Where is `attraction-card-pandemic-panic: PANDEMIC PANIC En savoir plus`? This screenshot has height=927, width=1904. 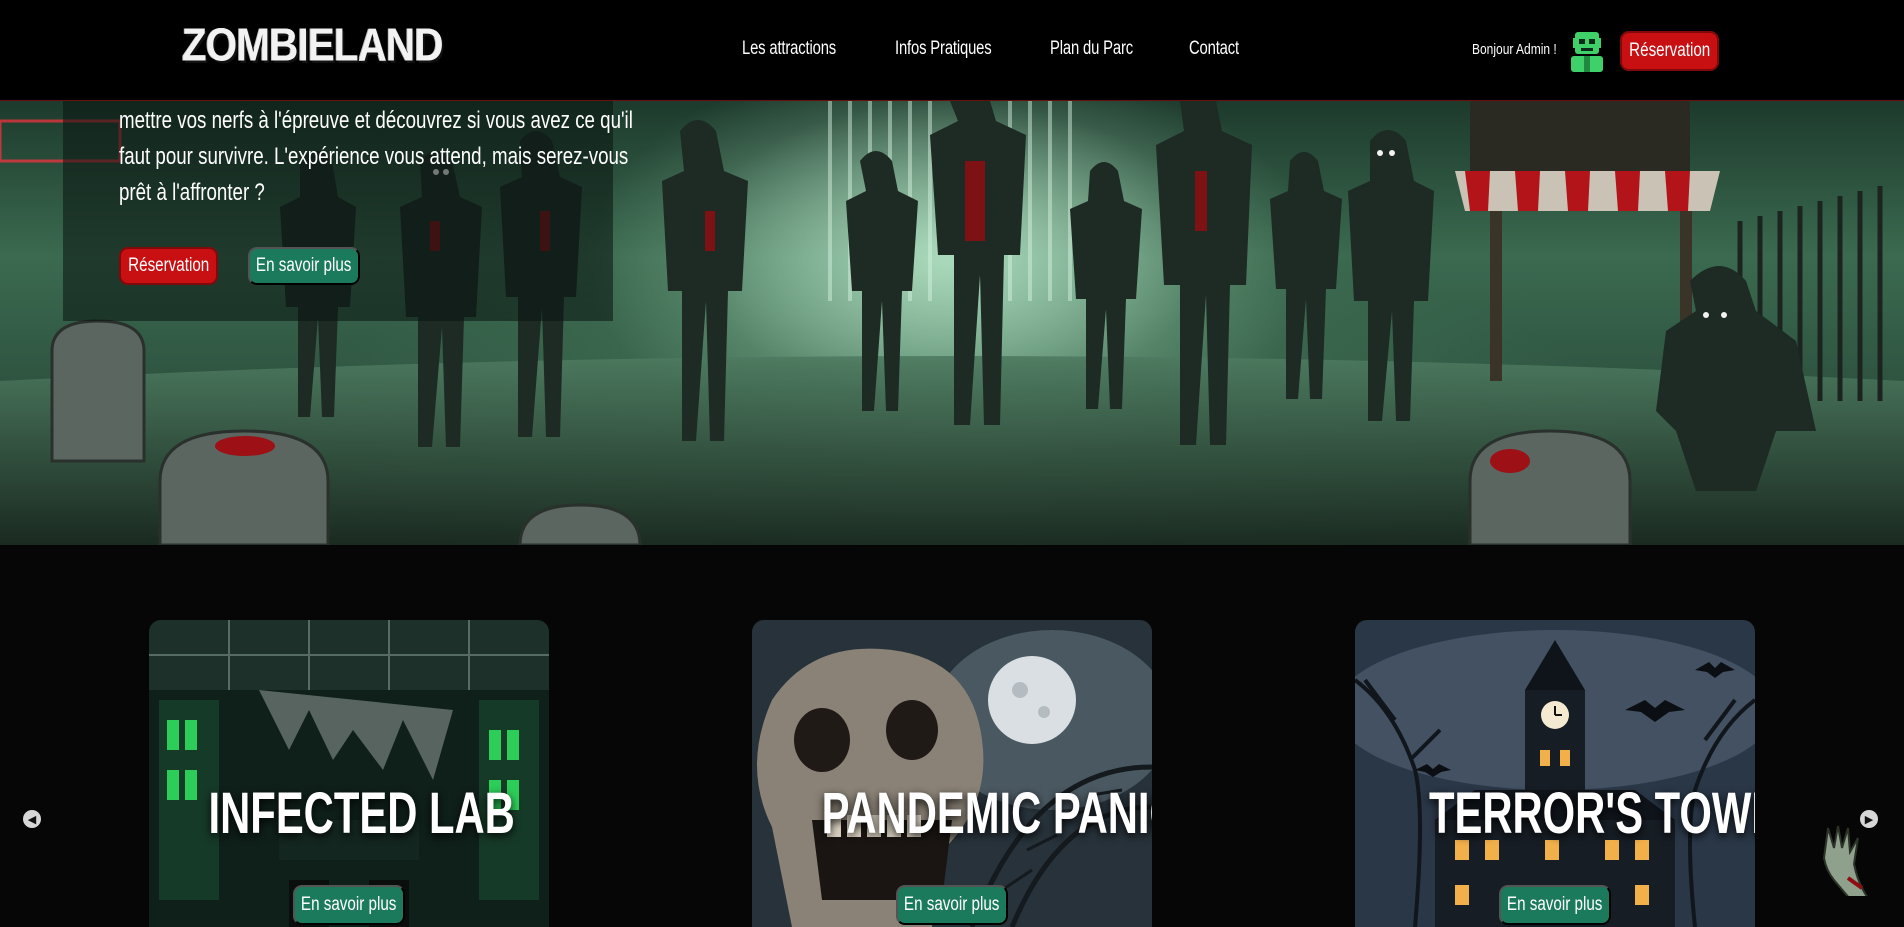 attraction-card-pandemic-panic: PANDEMIC PANIC En savoir plus is located at coordinates (952, 773).